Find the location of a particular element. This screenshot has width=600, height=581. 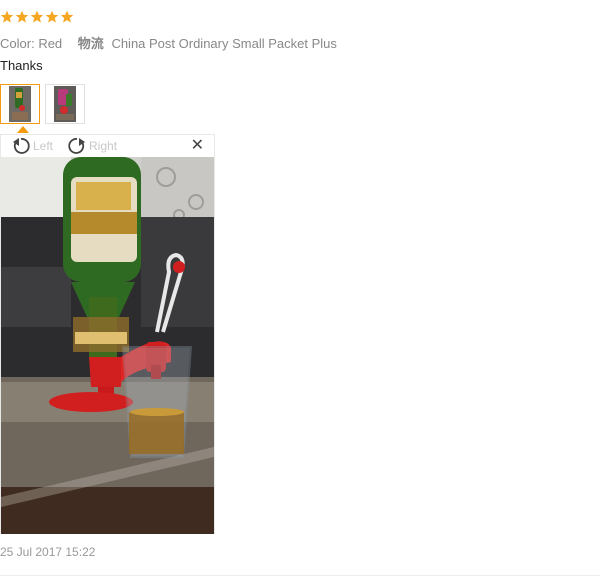

divider is located at coordinates (300, 575).